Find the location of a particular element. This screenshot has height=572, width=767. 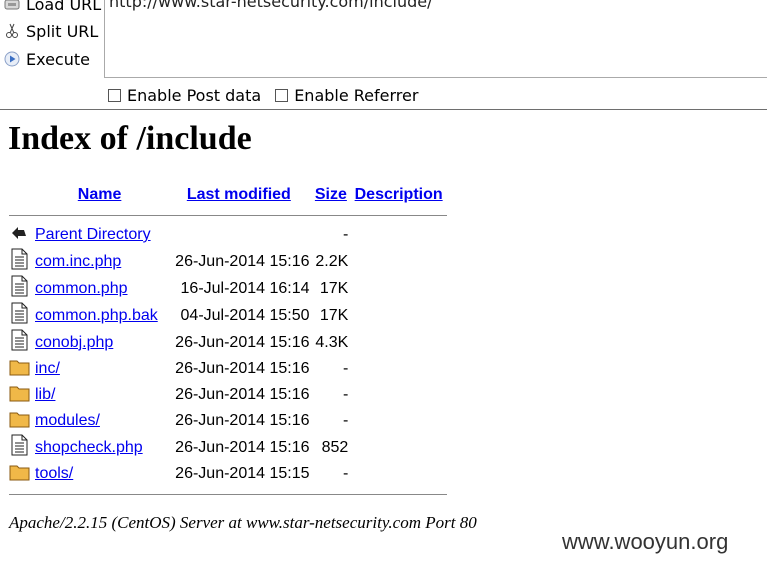

sort-by-modified-link: Last modified is located at coordinates (239, 194).